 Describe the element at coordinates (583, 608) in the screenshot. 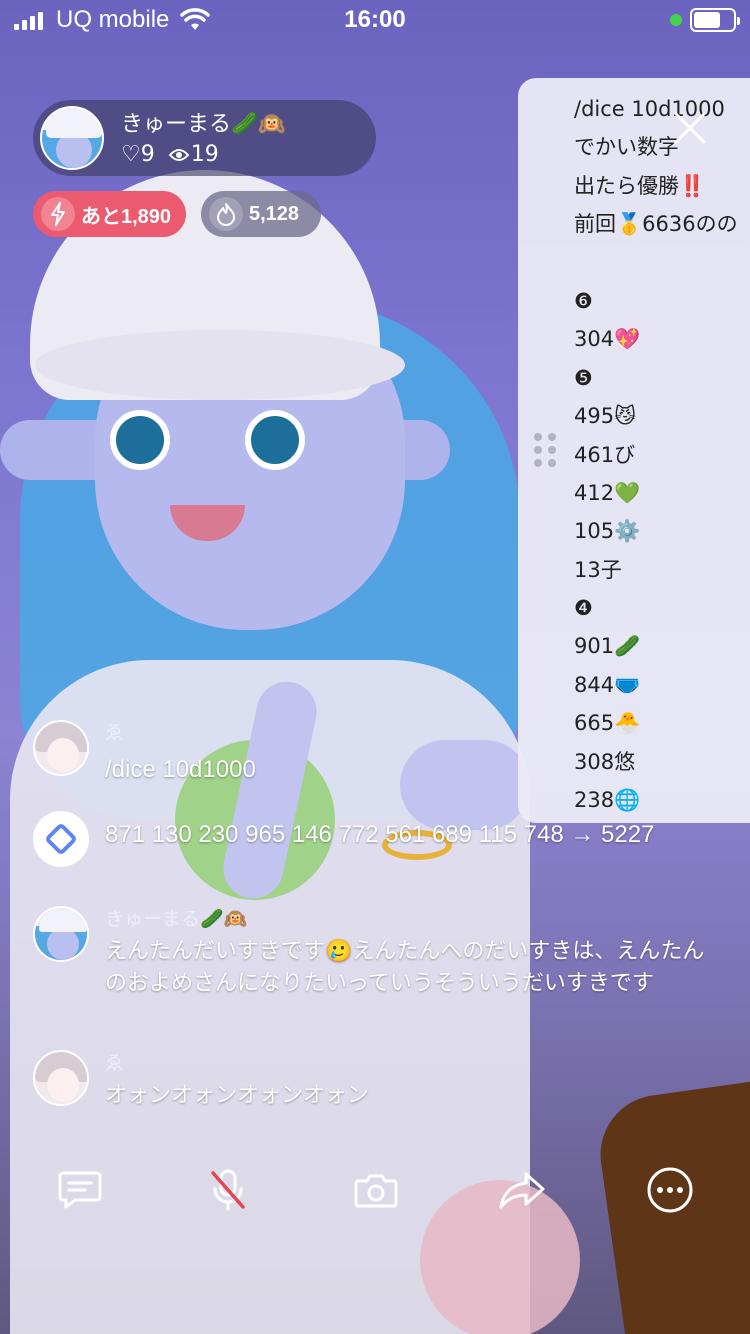

I see `note-line: ❹` at that location.